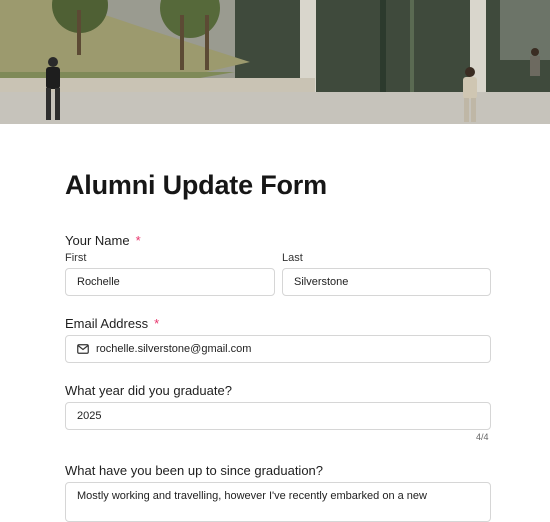 The height and width of the screenshot is (522, 550). Describe the element at coordinates (321, 282) in the screenshot. I see `last-name-value: Silverstone` at that location.